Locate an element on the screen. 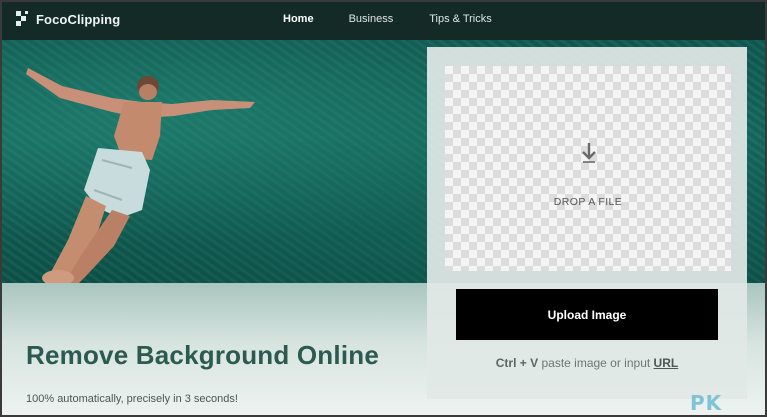 This screenshot has width=767, height=417. paste-shortcut: Ctrl + V is located at coordinates (517, 363).